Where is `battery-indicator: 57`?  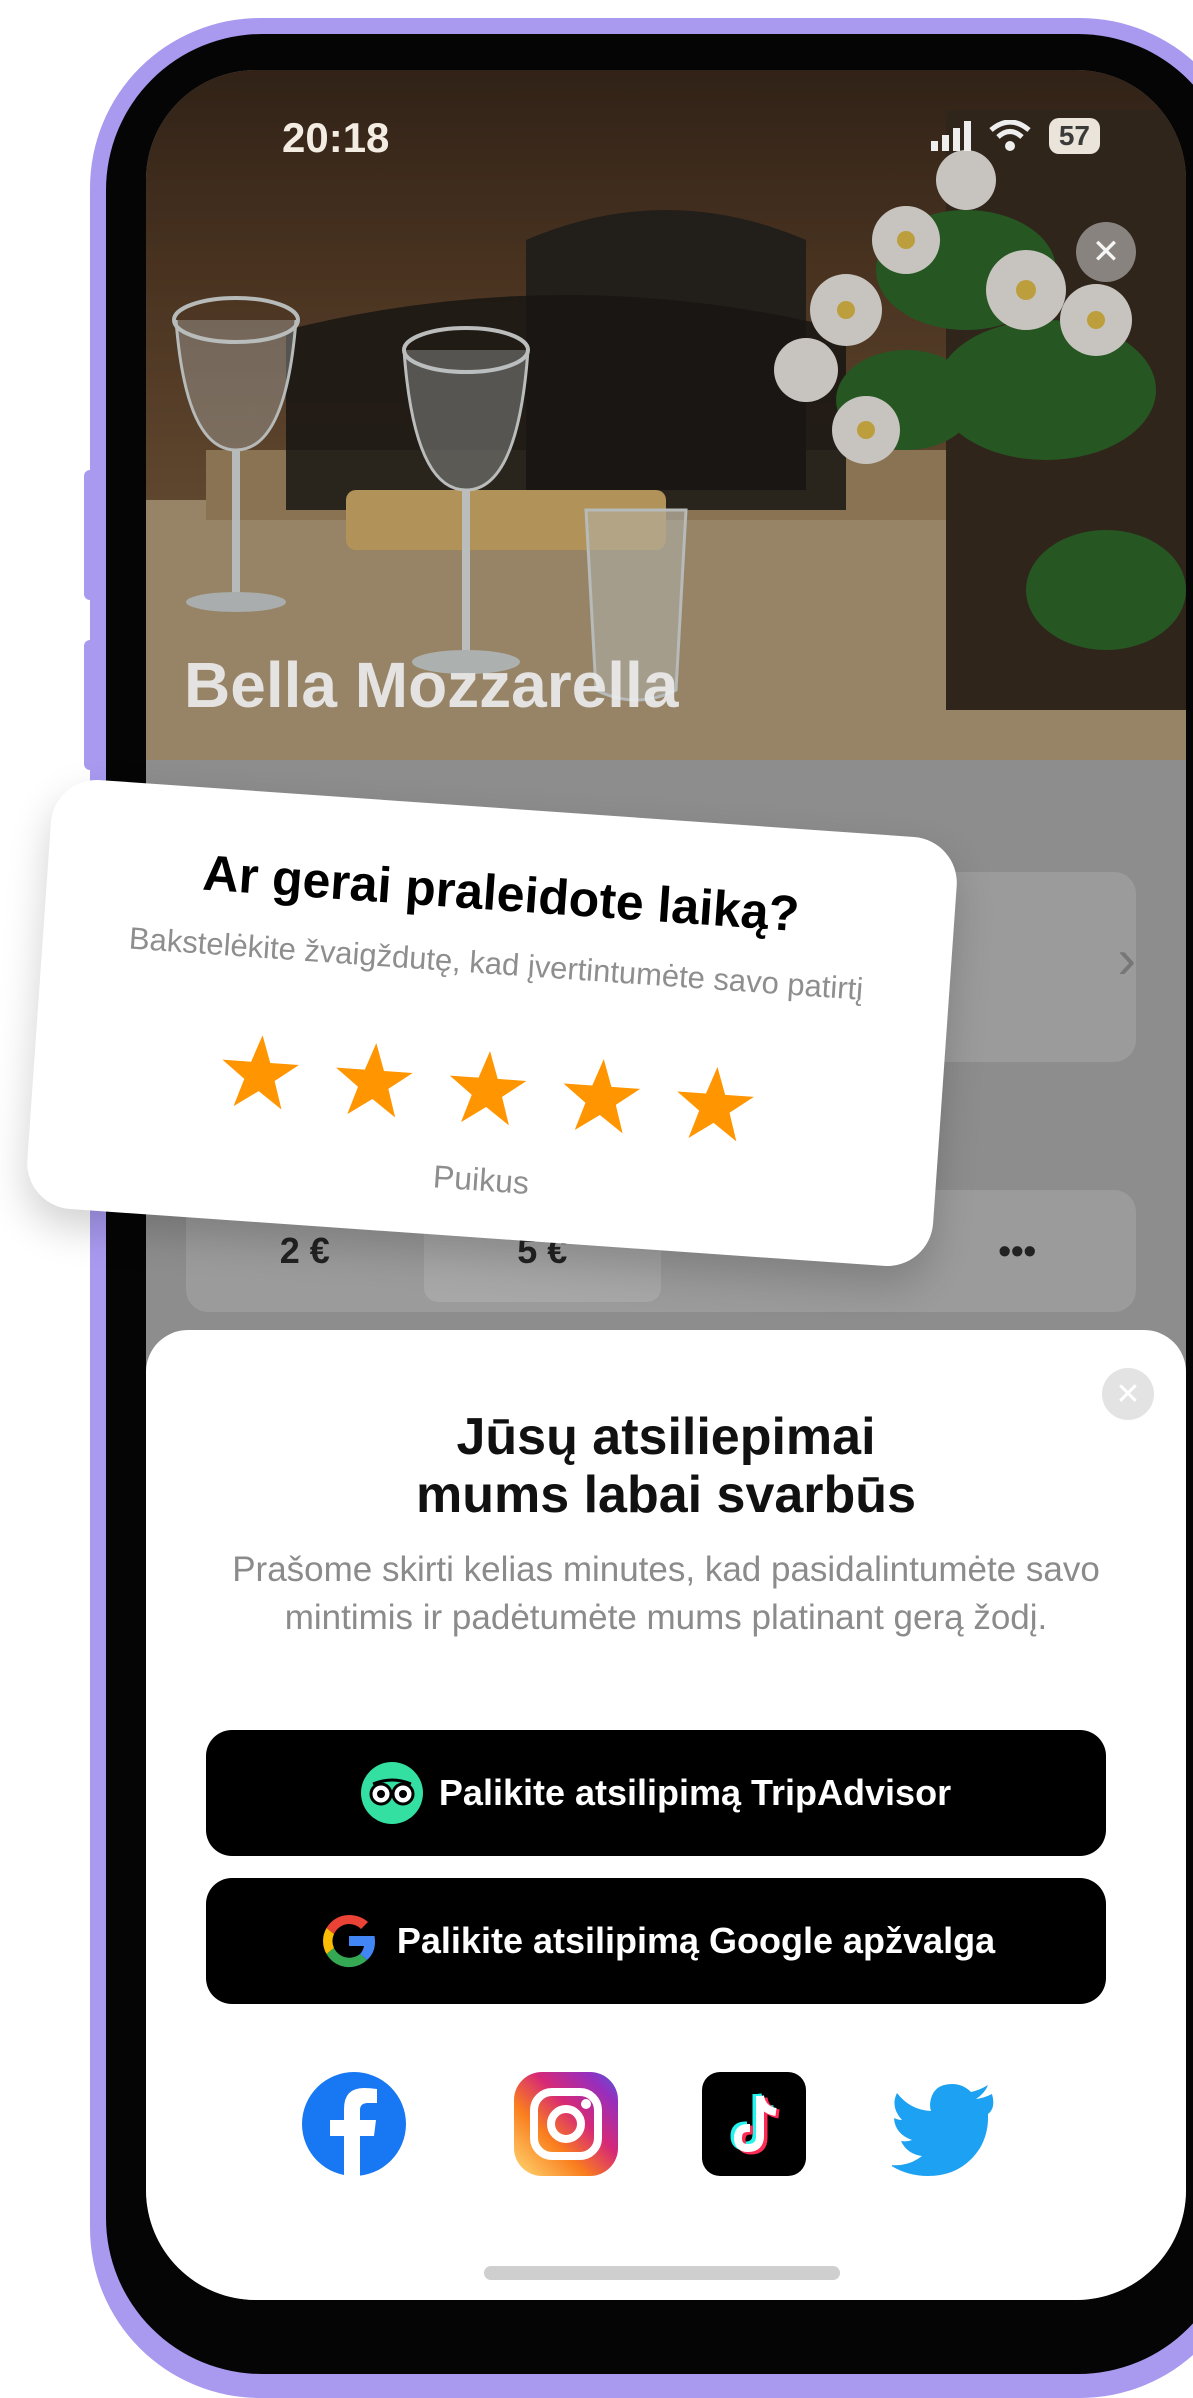
battery-indicator: 57 is located at coordinates (1074, 136).